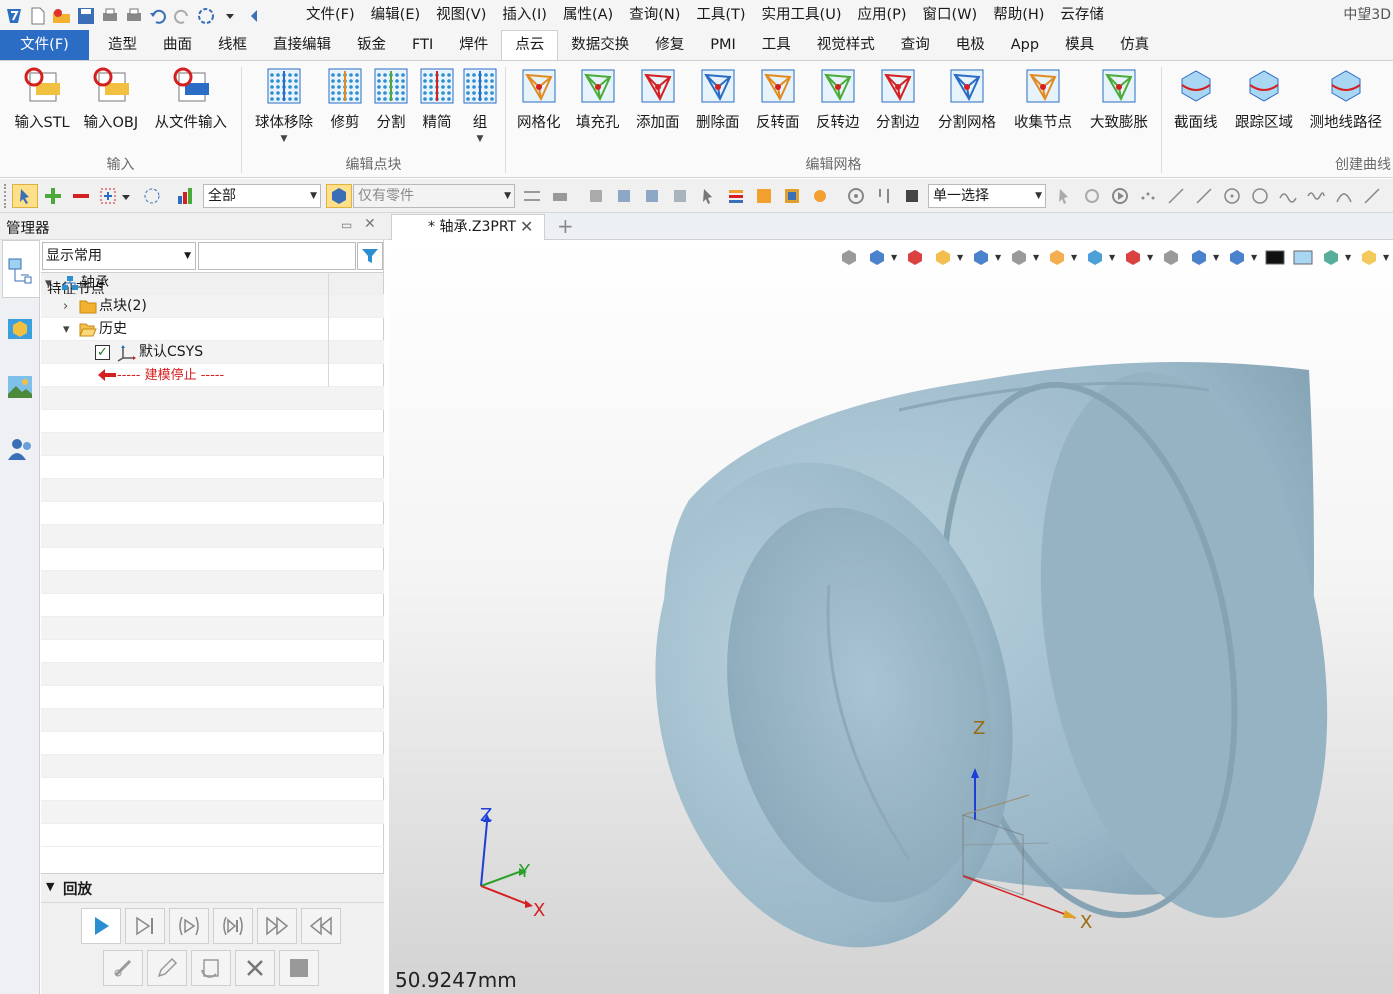  Describe the element at coordinates (152, 196) in the screenshot. I see `lasso-icon` at that location.